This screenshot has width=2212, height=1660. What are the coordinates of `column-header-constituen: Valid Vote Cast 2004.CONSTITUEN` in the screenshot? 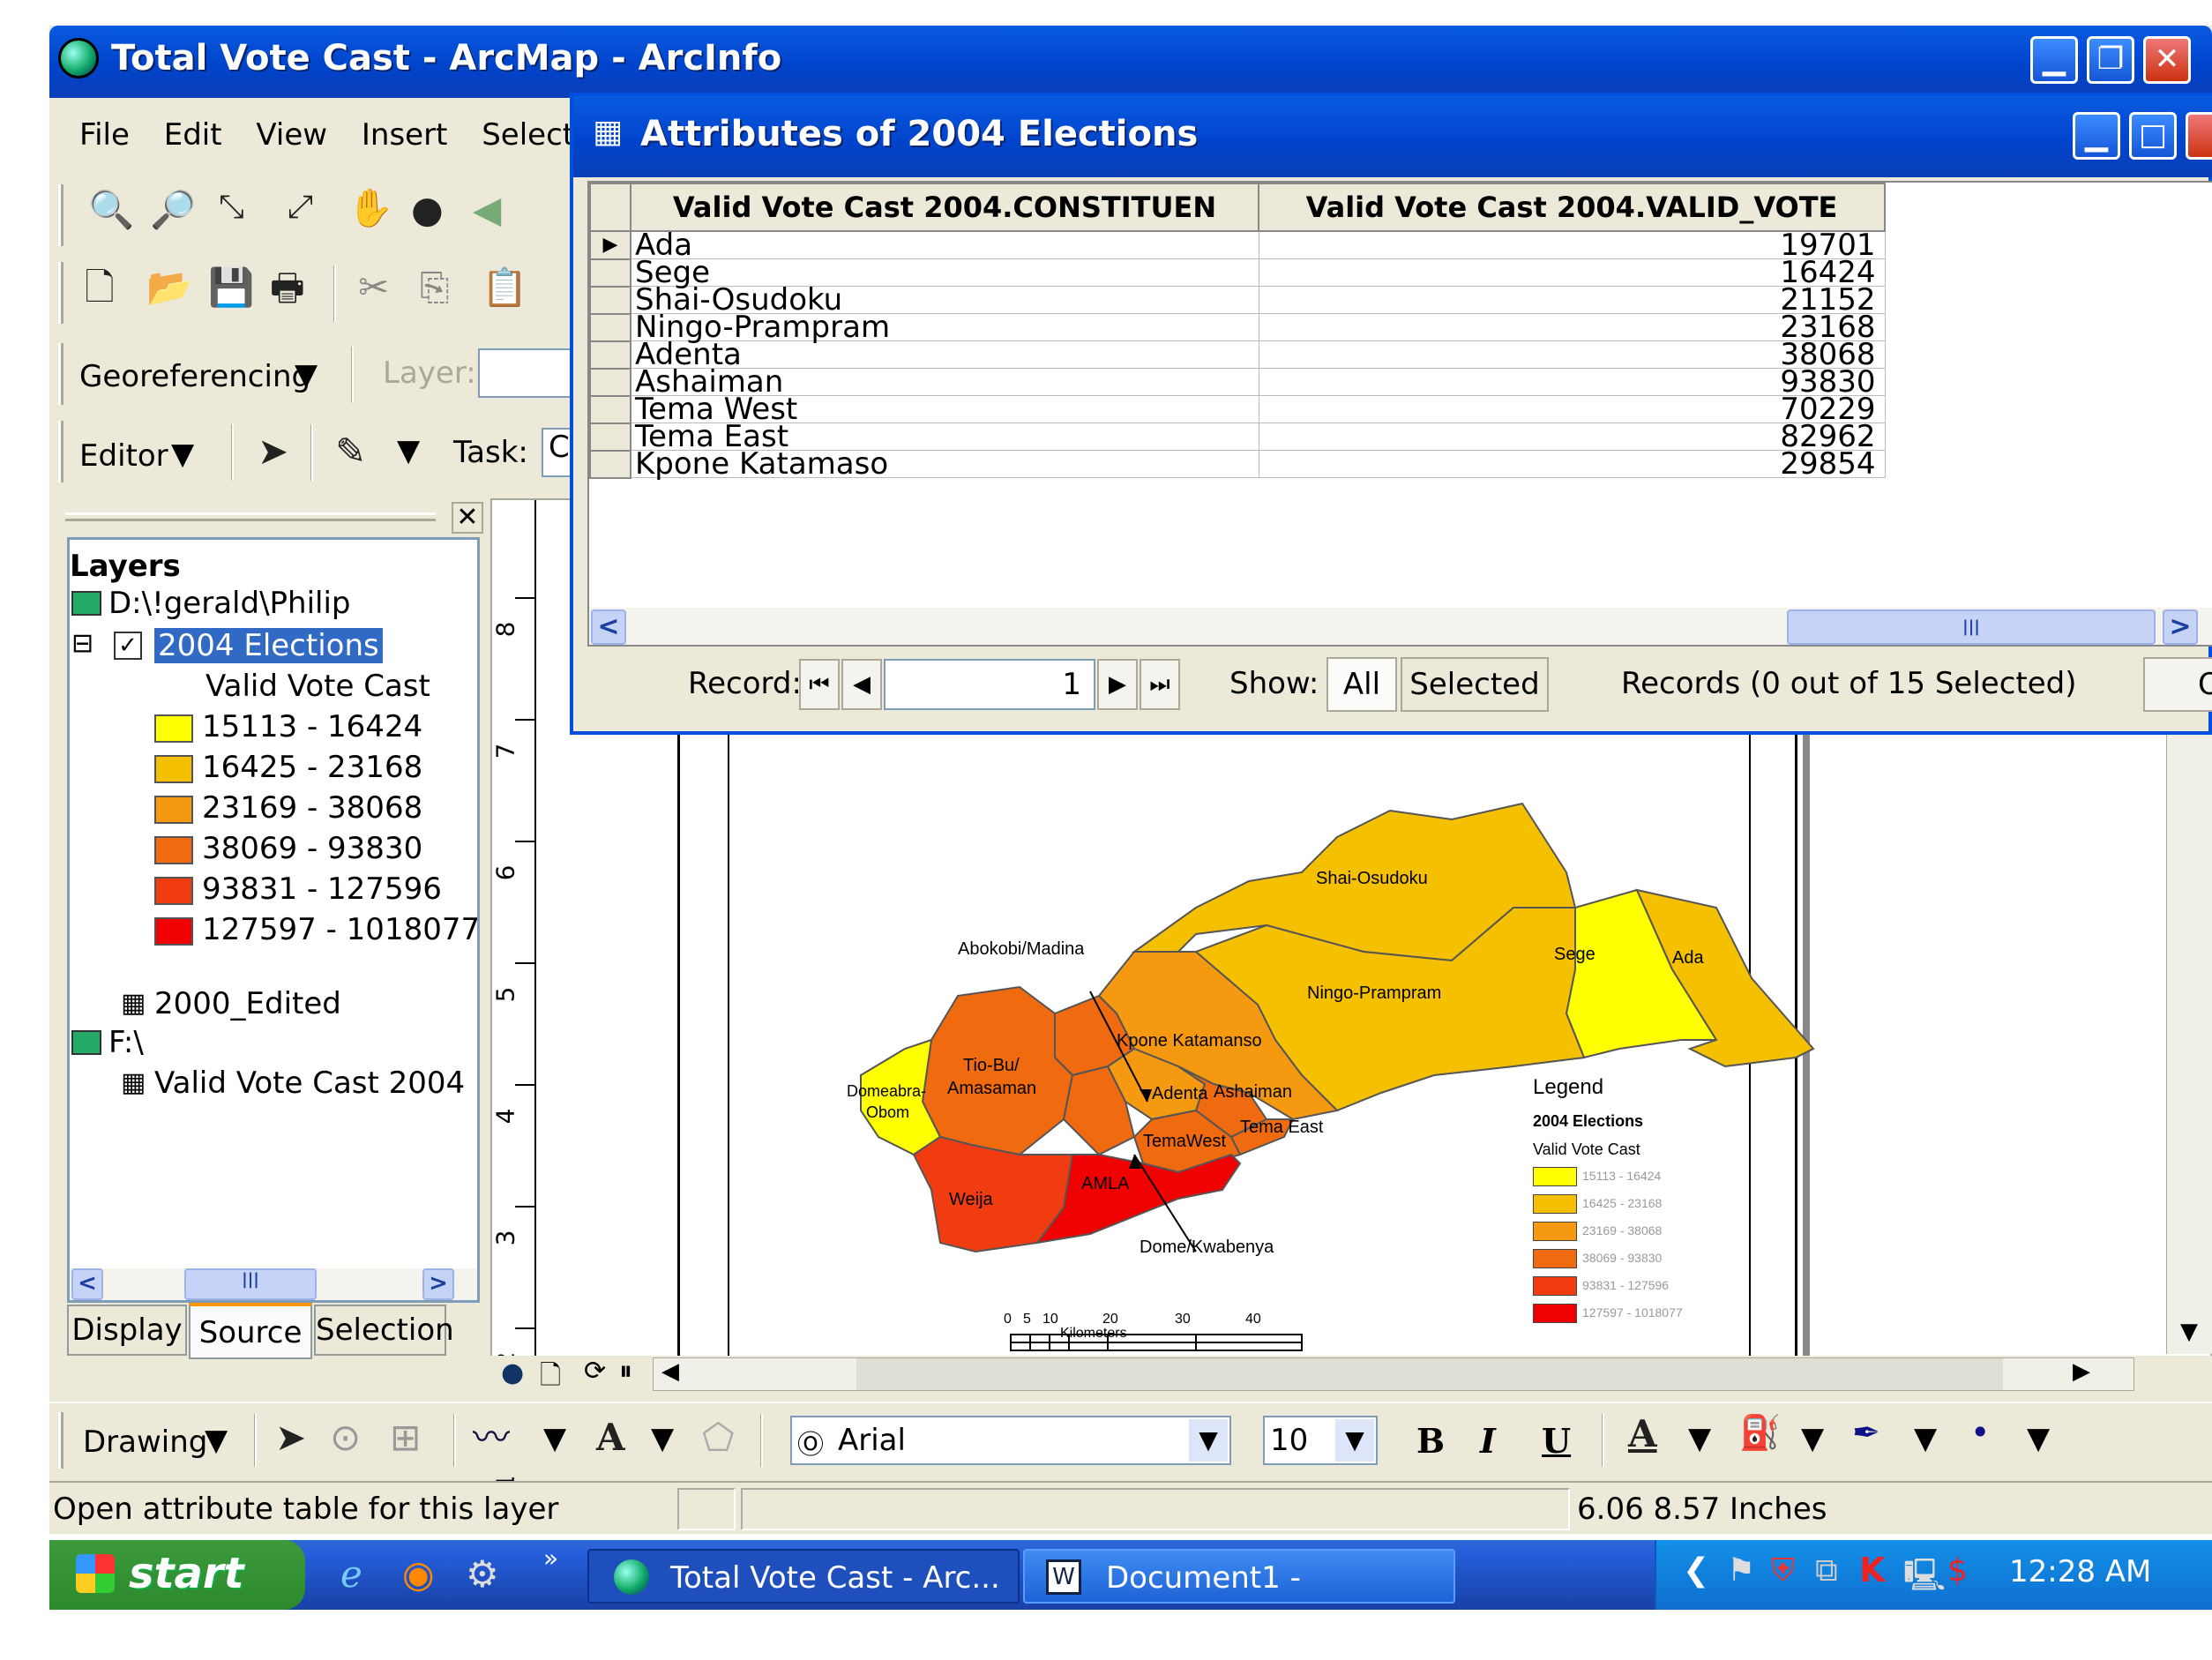 It's located at (944, 207).